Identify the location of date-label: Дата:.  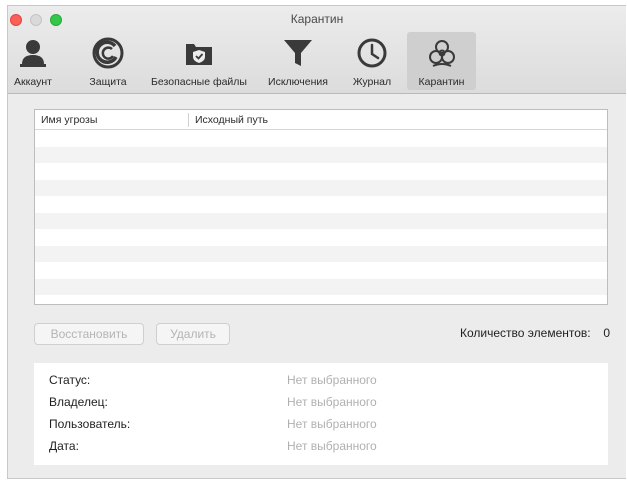
(64, 446).